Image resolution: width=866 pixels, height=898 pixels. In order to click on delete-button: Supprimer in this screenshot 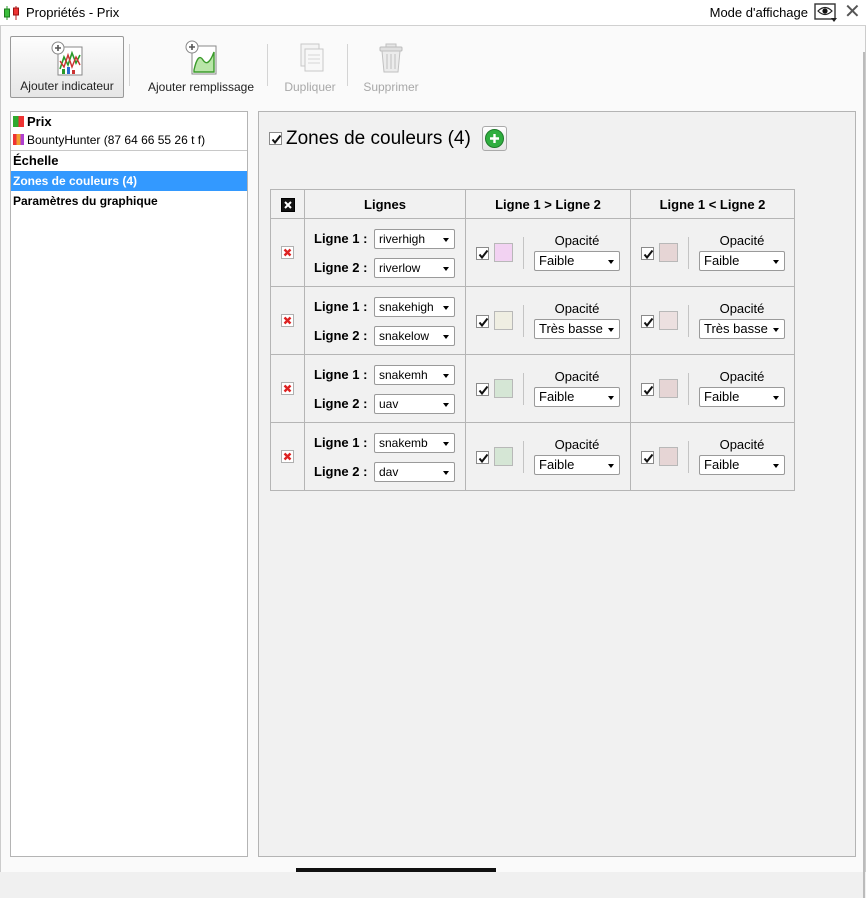, I will do `click(391, 67)`.